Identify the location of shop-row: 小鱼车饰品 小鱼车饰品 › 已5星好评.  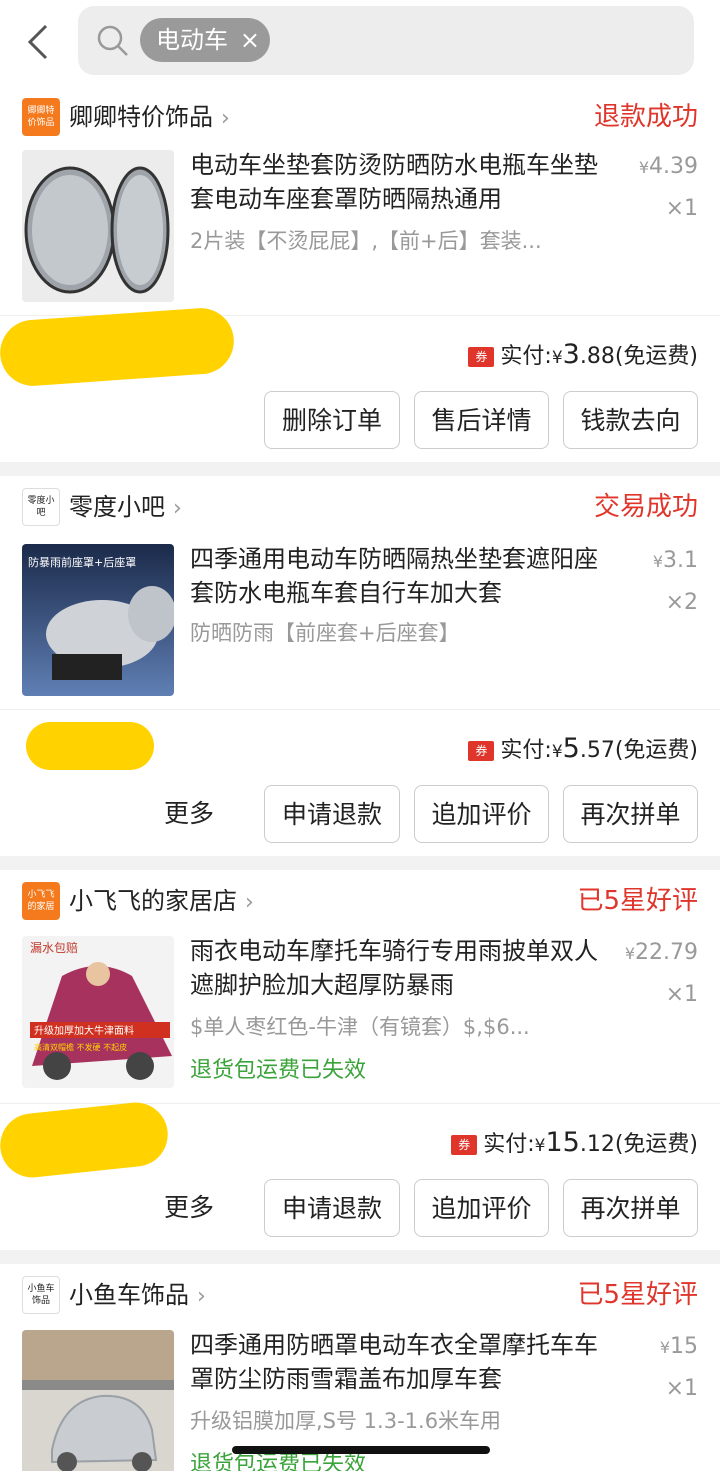
(360, 1296).